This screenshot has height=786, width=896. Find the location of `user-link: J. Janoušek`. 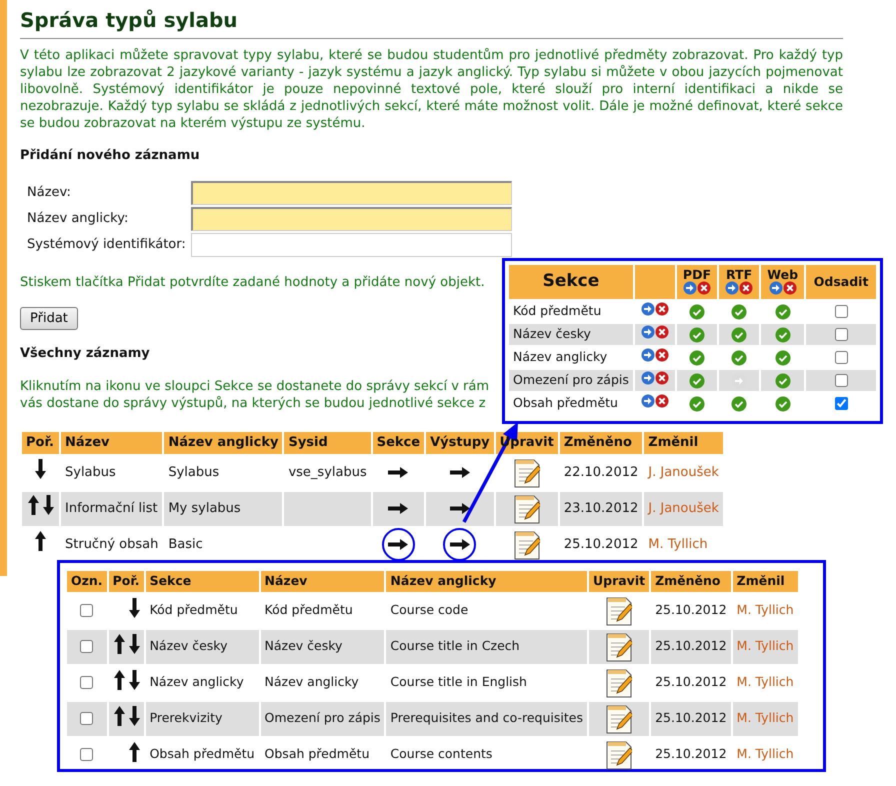

user-link: J. Janoušek is located at coordinates (683, 472).